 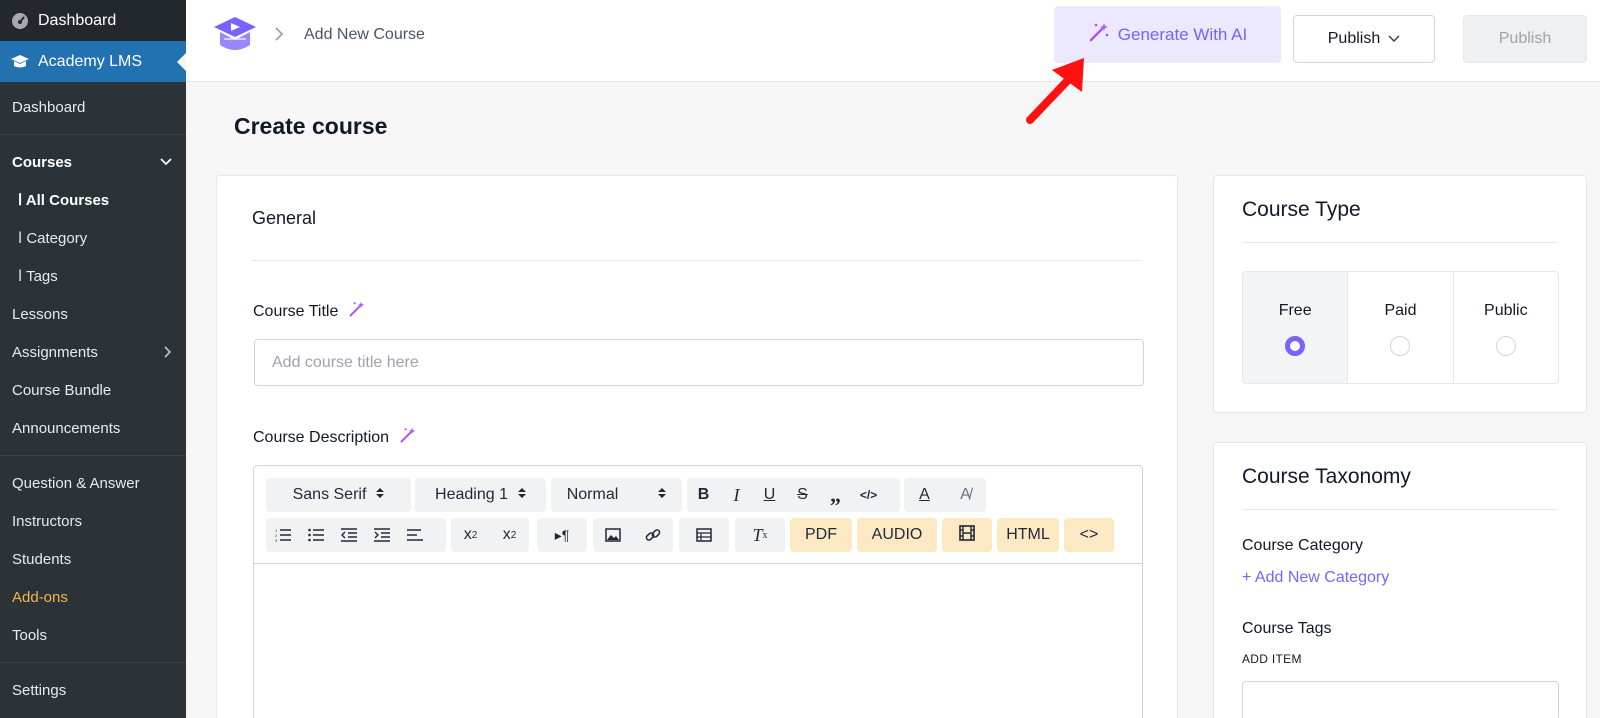 I want to click on sidebar-item-label: Lessons, so click(x=40, y=314).